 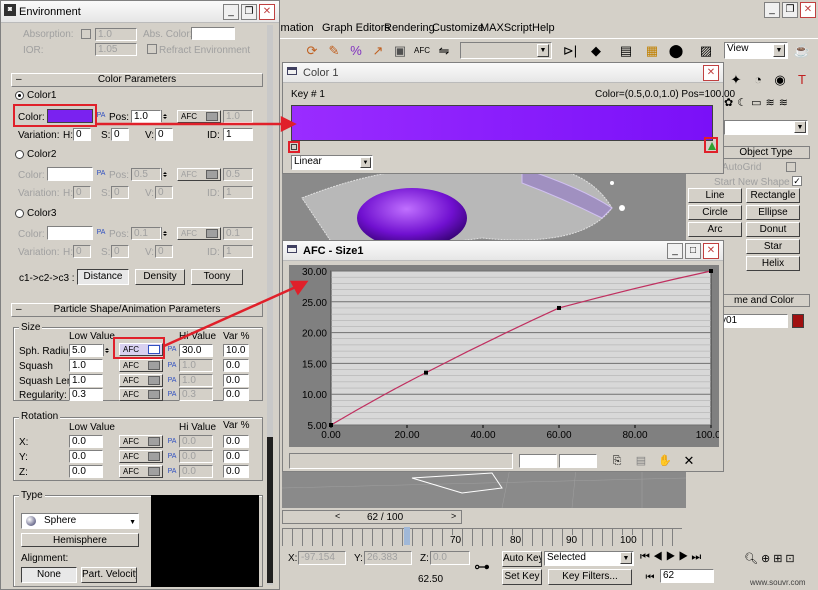 What do you see at coordinates (444, 51) in the screenshot?
I see `mirror-icon: ⇋` at bounding box center [444, 51].